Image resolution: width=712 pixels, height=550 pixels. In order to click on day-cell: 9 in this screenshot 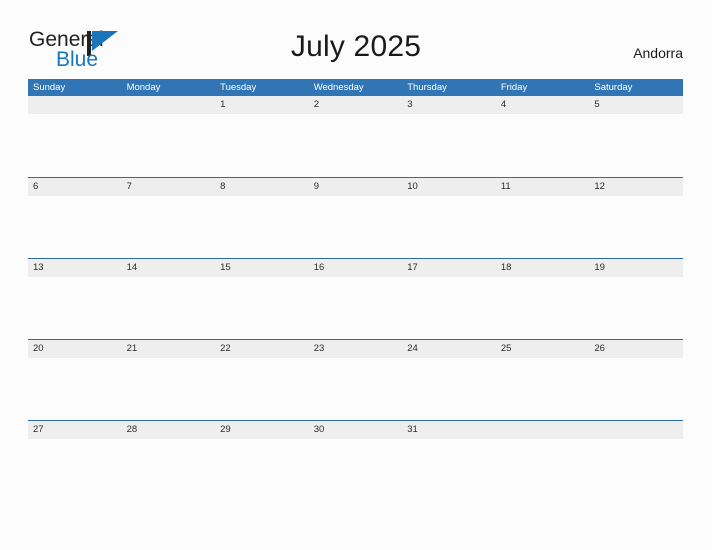, I will do `click(356, 187)`.